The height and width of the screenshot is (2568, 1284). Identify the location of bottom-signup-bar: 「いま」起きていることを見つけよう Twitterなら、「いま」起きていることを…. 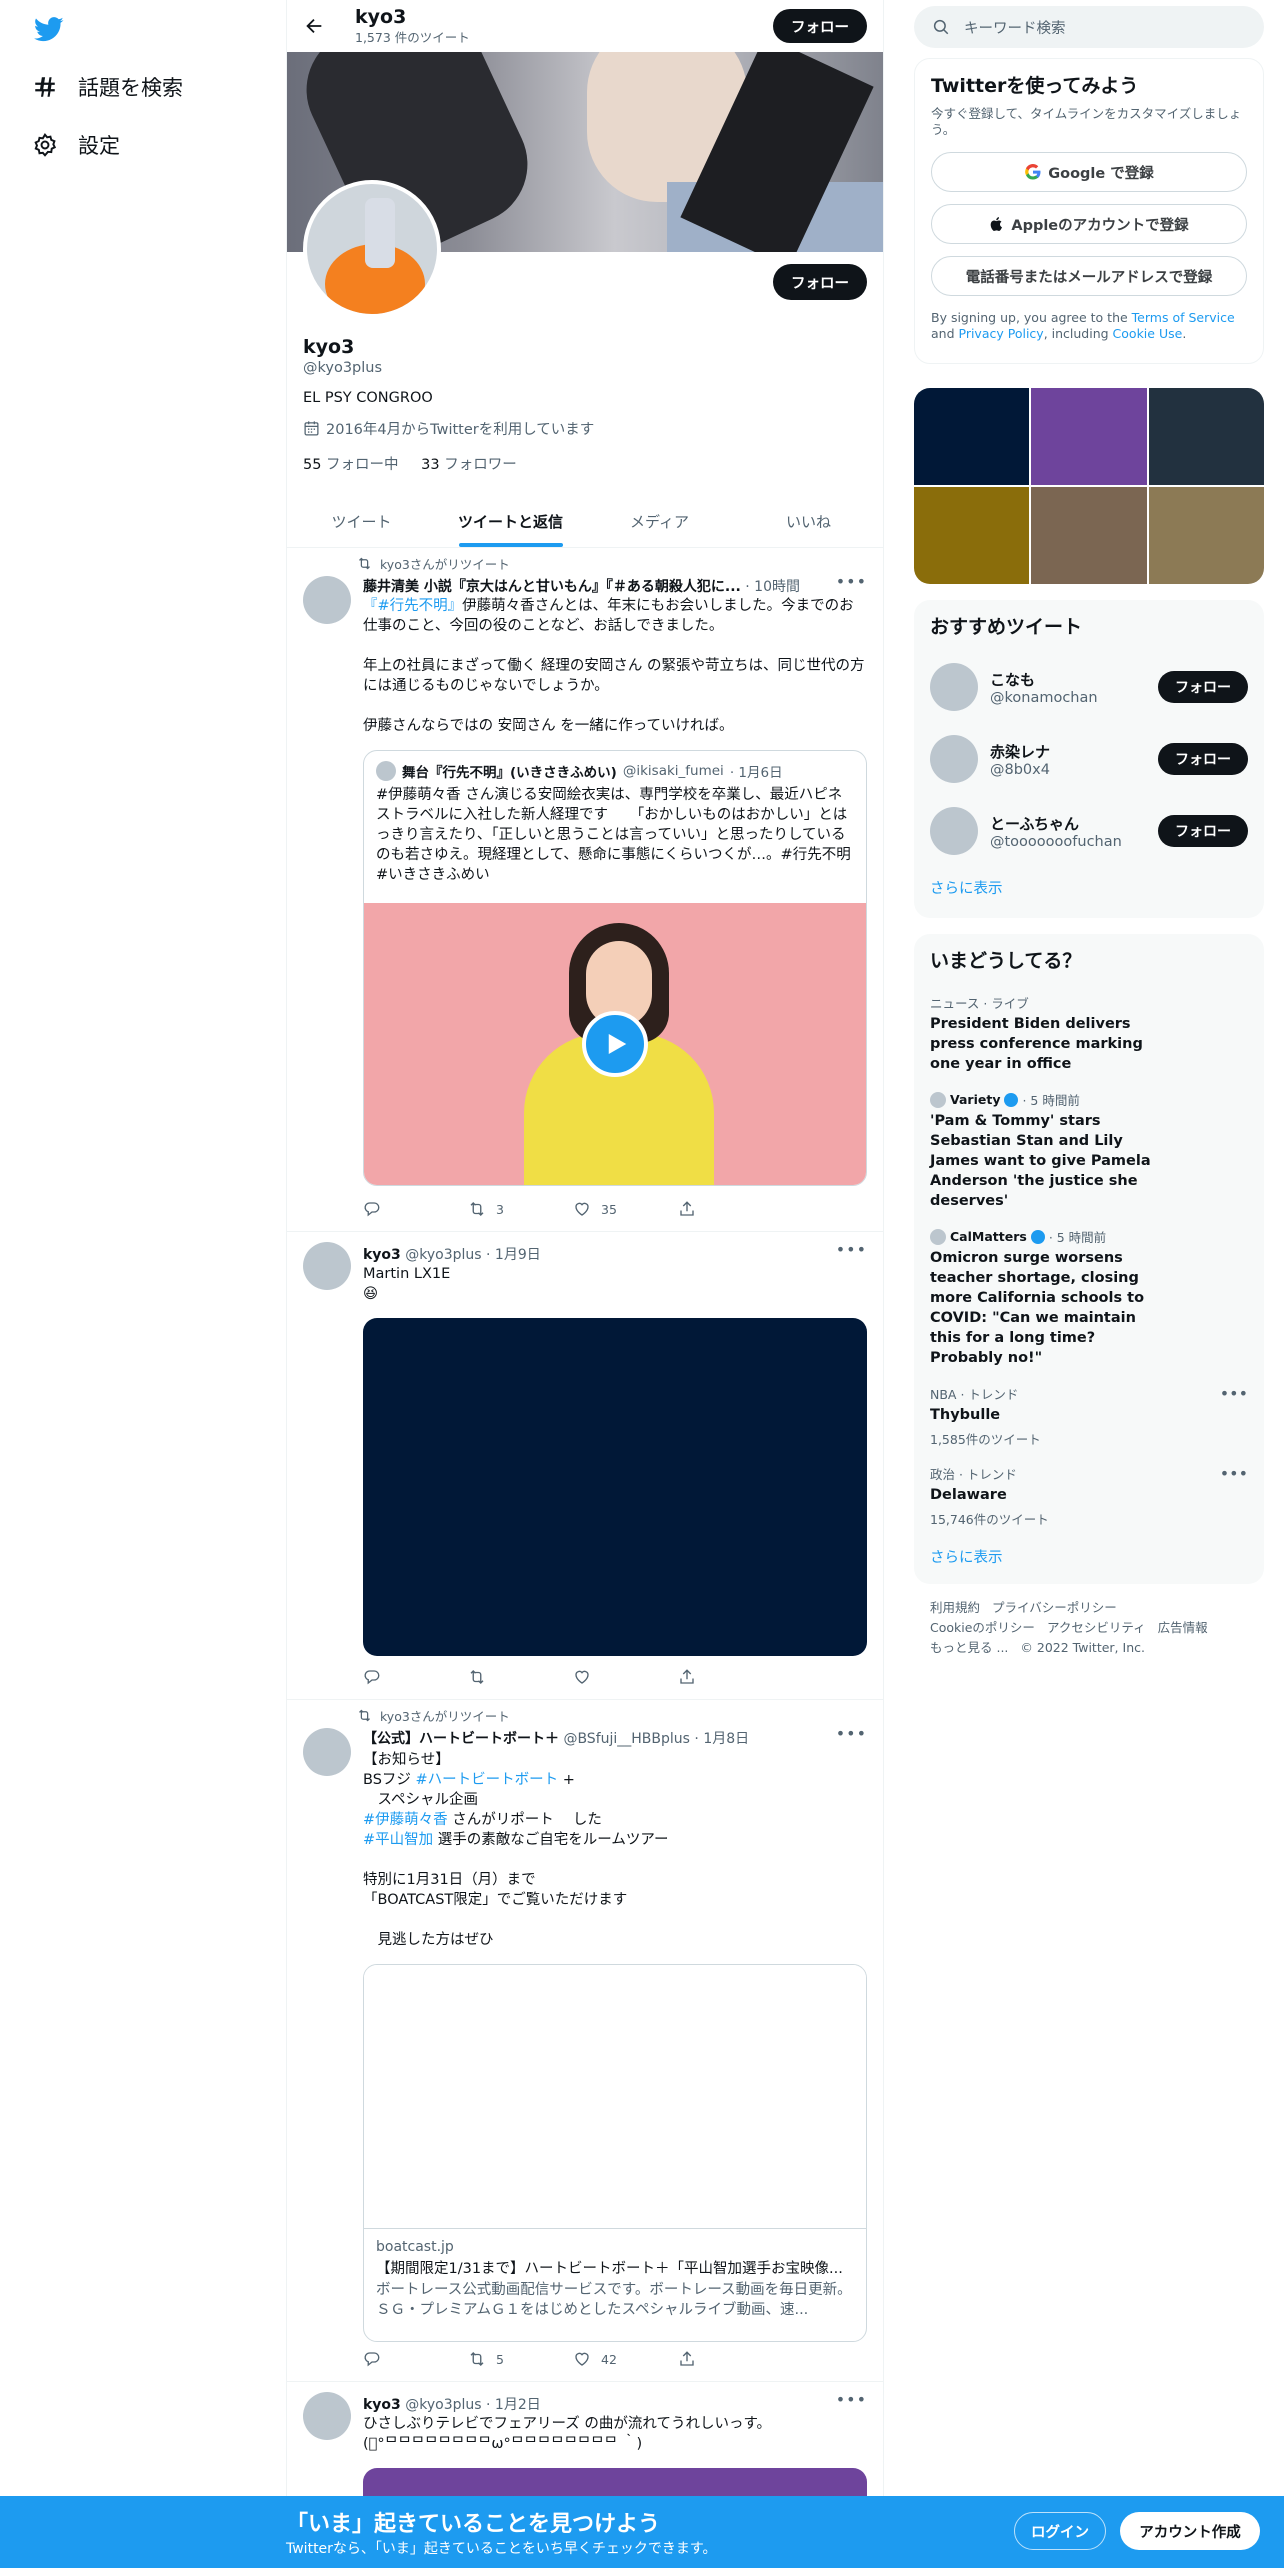
(642, 2532).